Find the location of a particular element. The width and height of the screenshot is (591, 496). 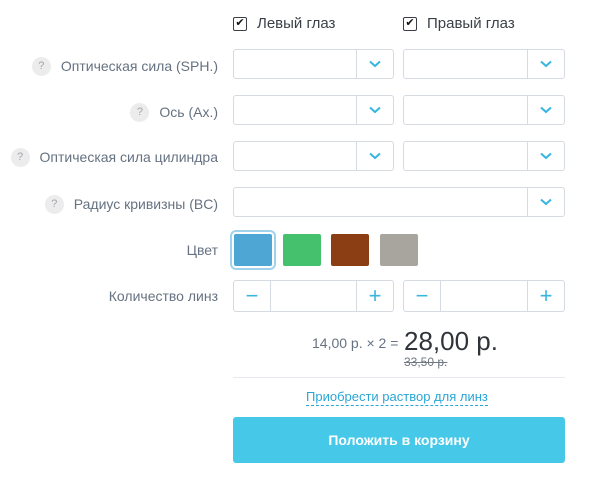

cyl-label-group: ? Оптическая сила цилиндра is located at coordinates (114, 157).